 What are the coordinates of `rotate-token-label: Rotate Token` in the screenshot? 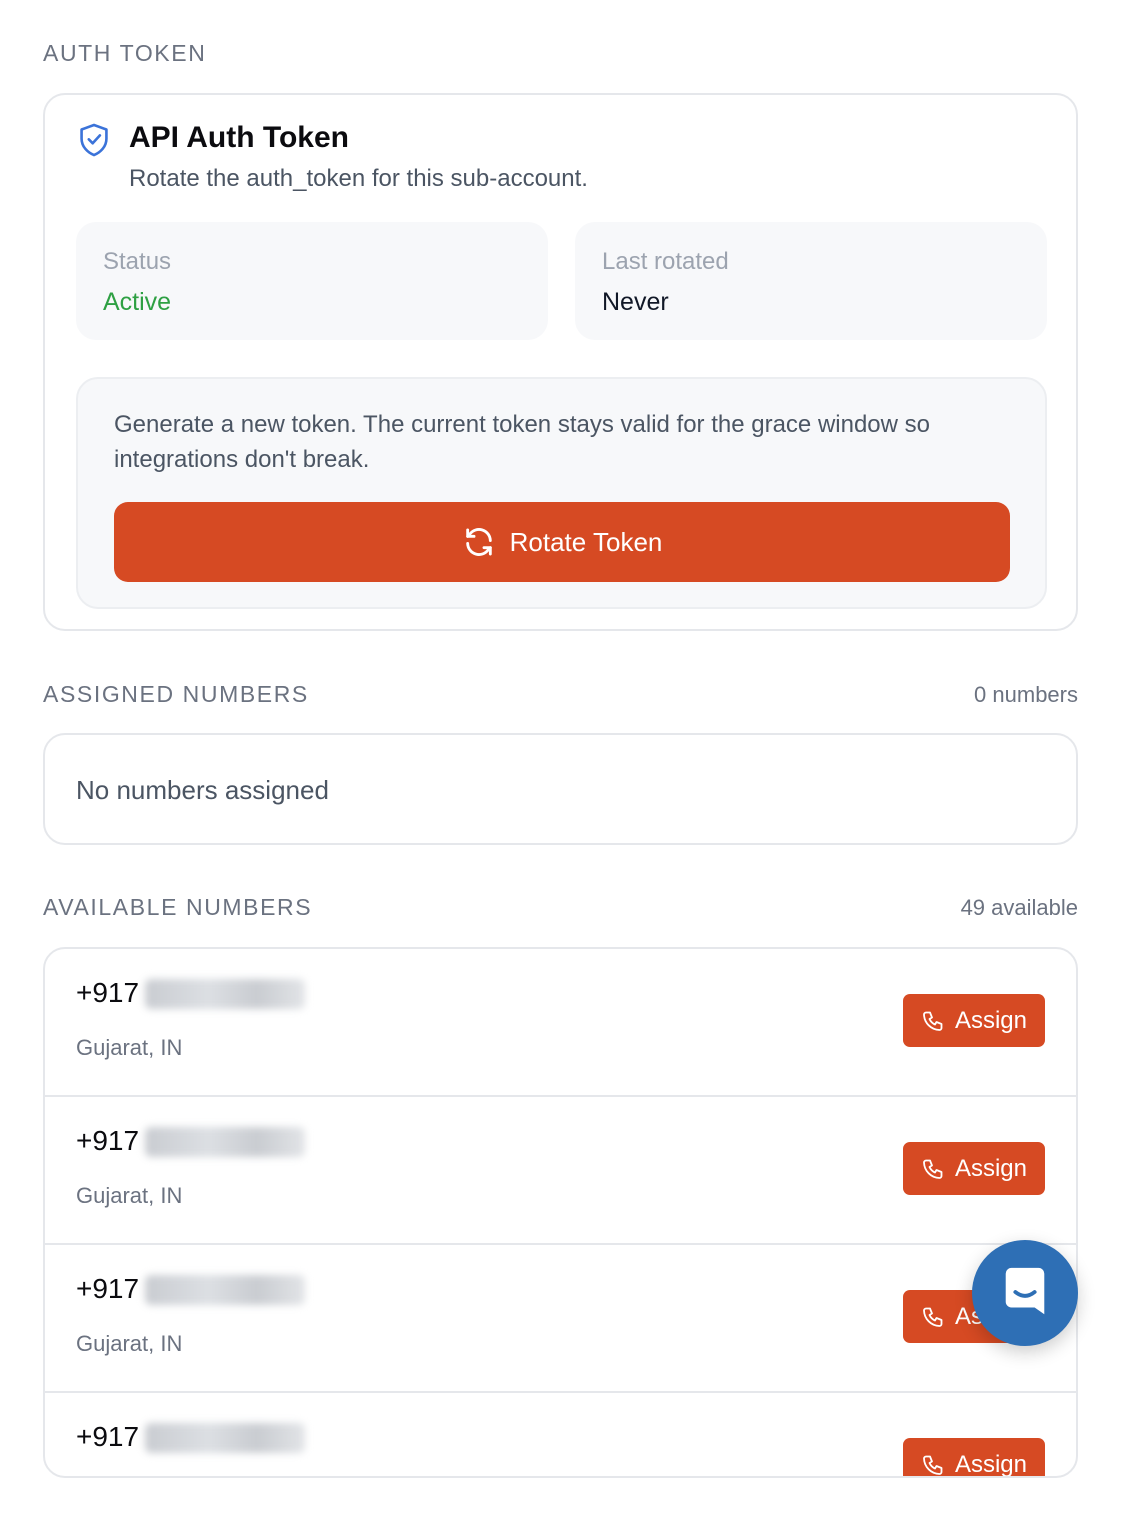 It's located at (586, 541).